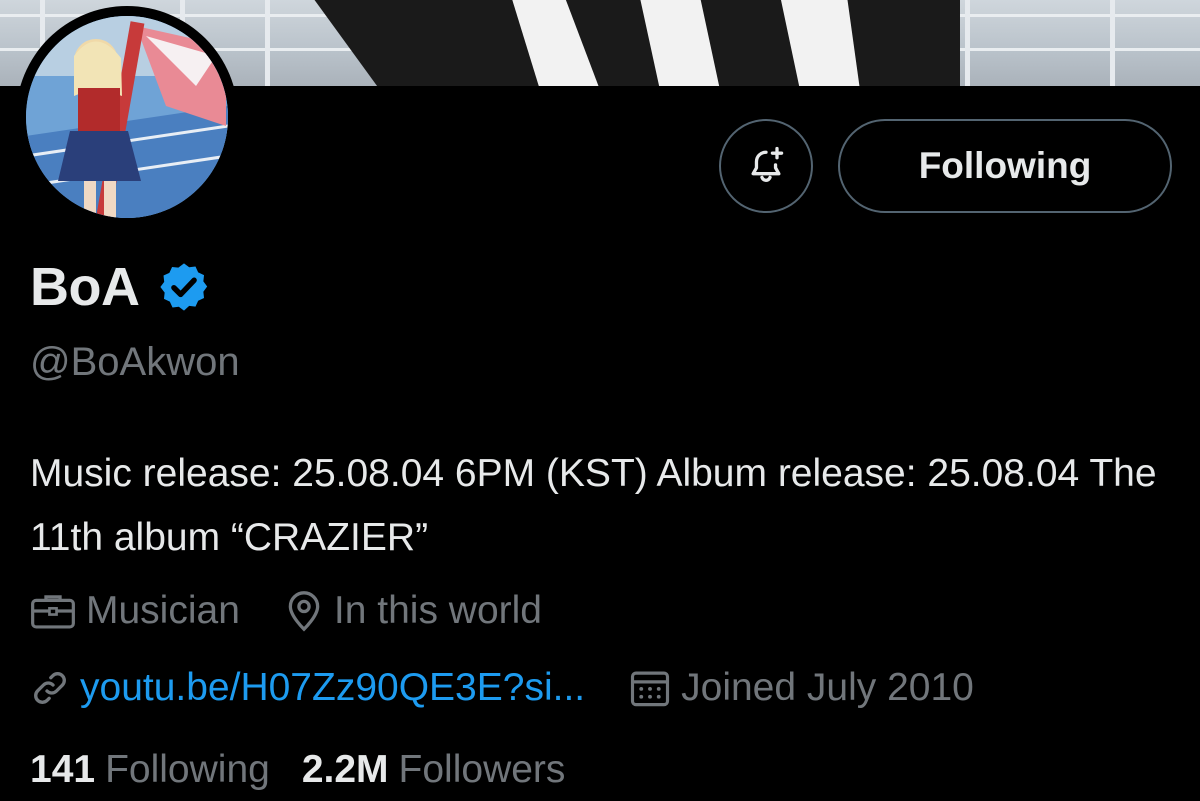  I want to click on profession-item: Musician, so click(135, 611).